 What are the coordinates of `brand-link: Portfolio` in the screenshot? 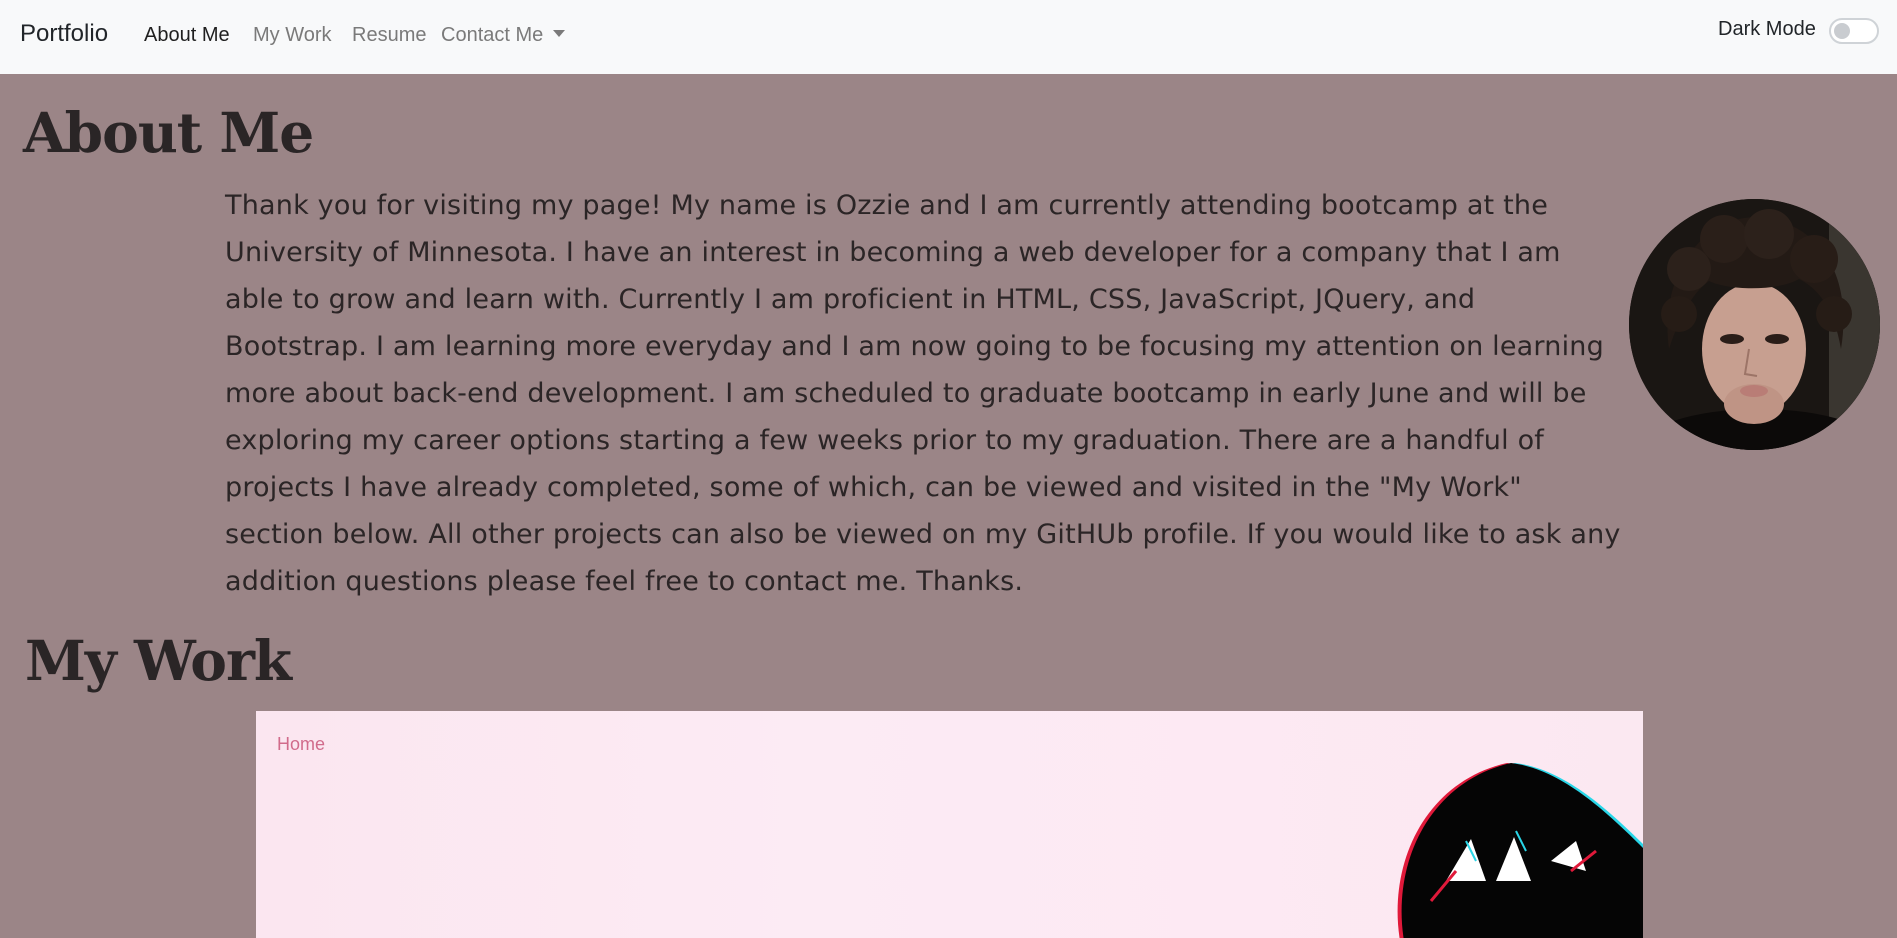 It's located at (64, 34).